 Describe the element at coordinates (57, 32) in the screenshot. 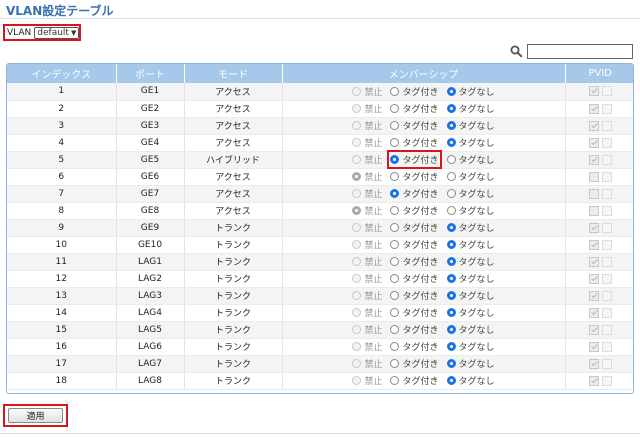

I see `vlan-dropdown: default ▼` at that location.